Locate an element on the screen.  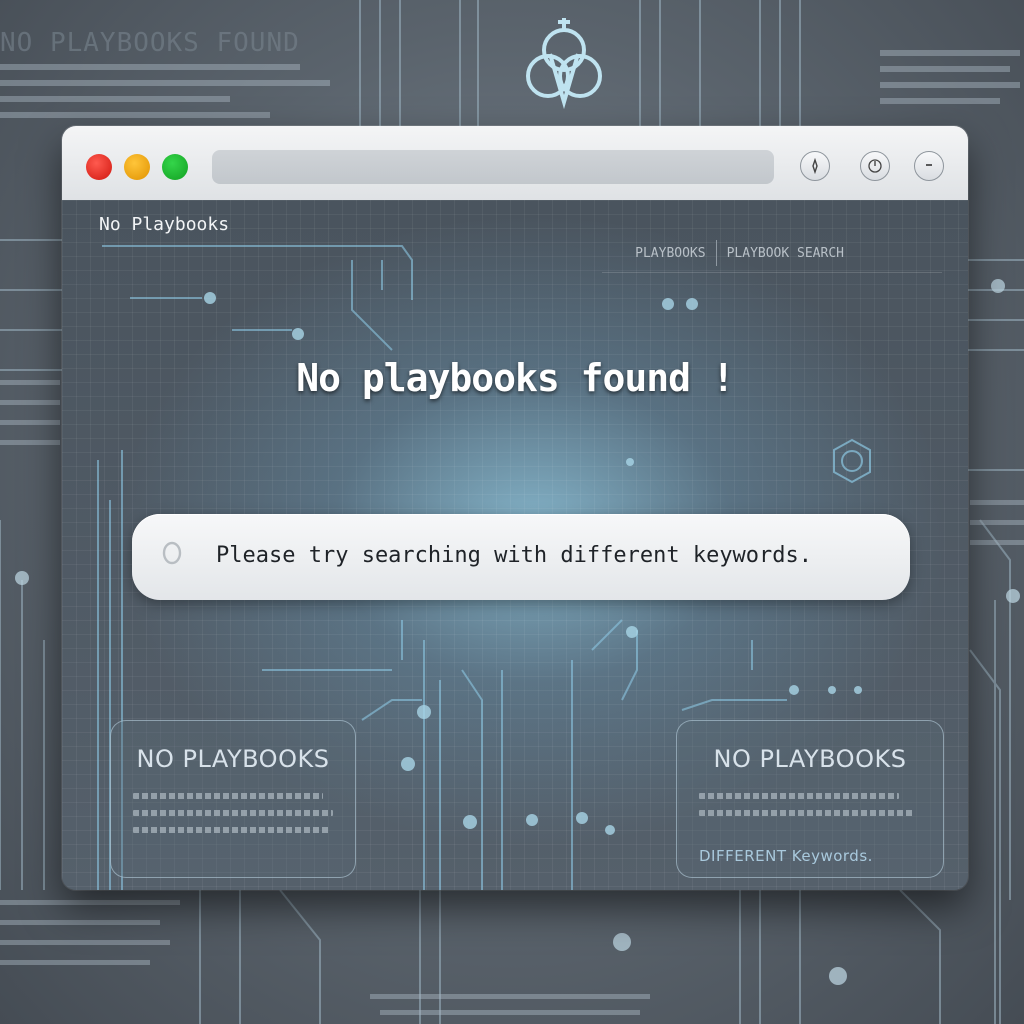
compass-button is located at coordinates (815, 166).